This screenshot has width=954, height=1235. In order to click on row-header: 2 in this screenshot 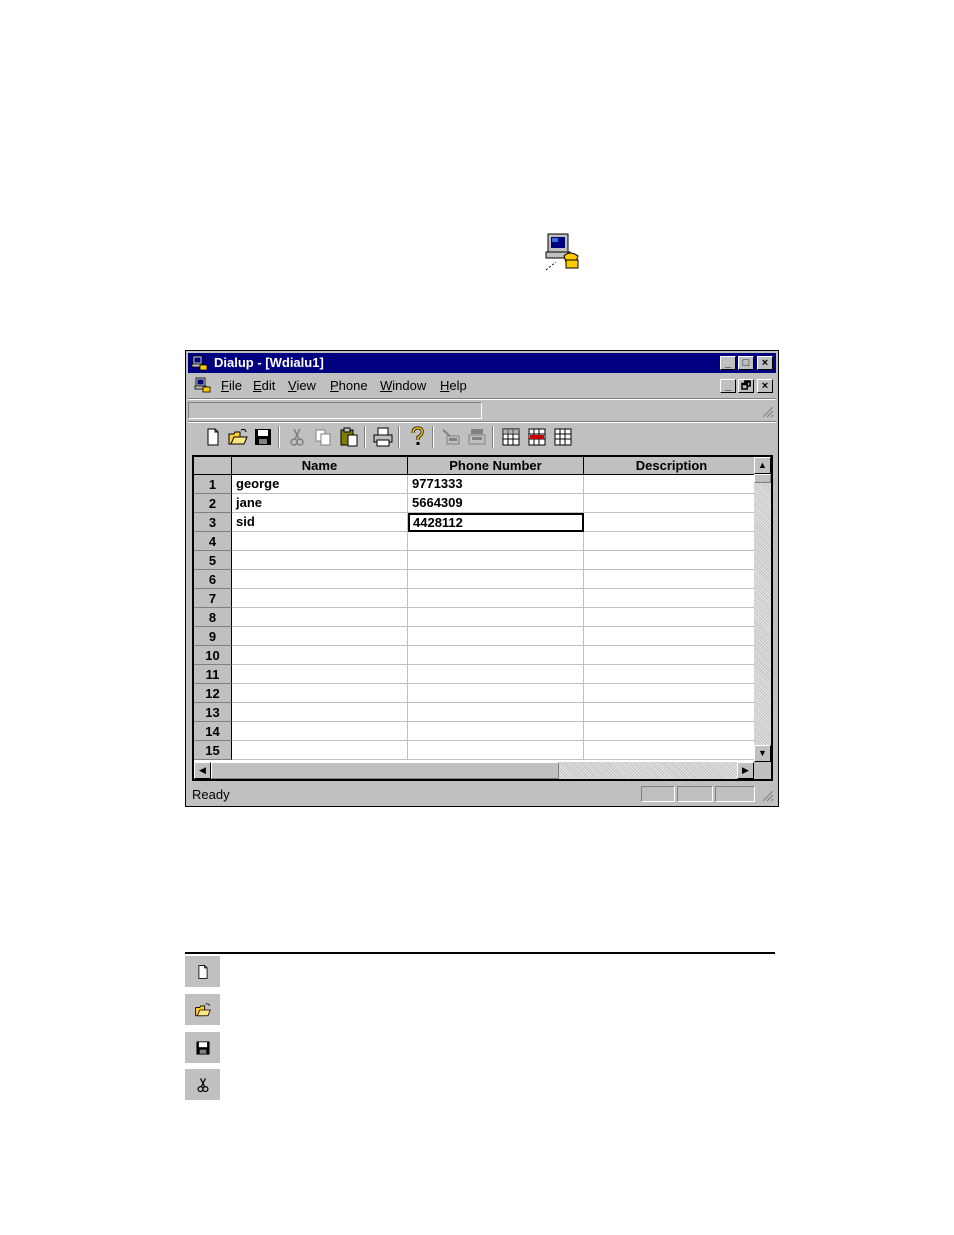, I will do `click(213, 503)`.